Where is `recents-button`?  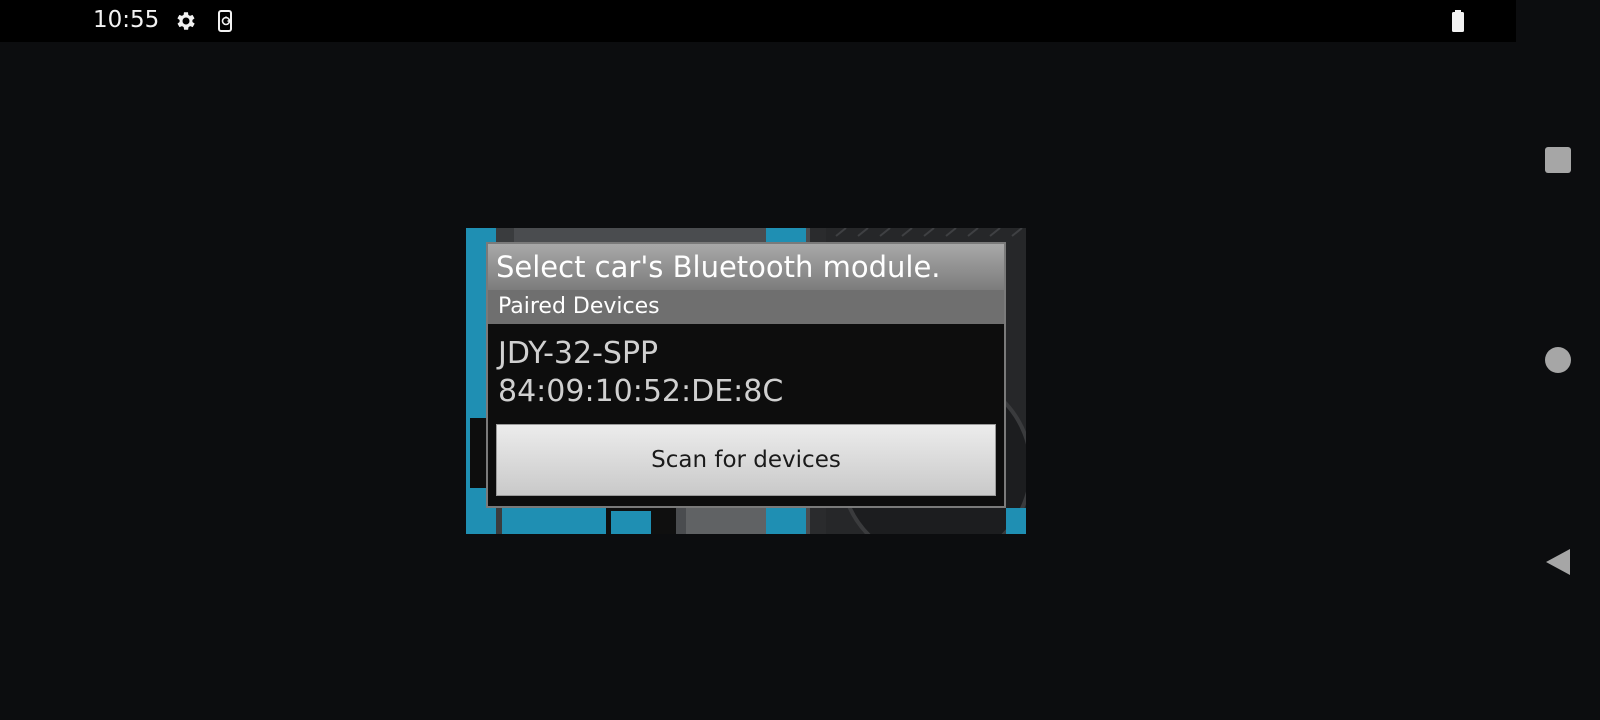 recents-button is located at coordinates (1558, 160).